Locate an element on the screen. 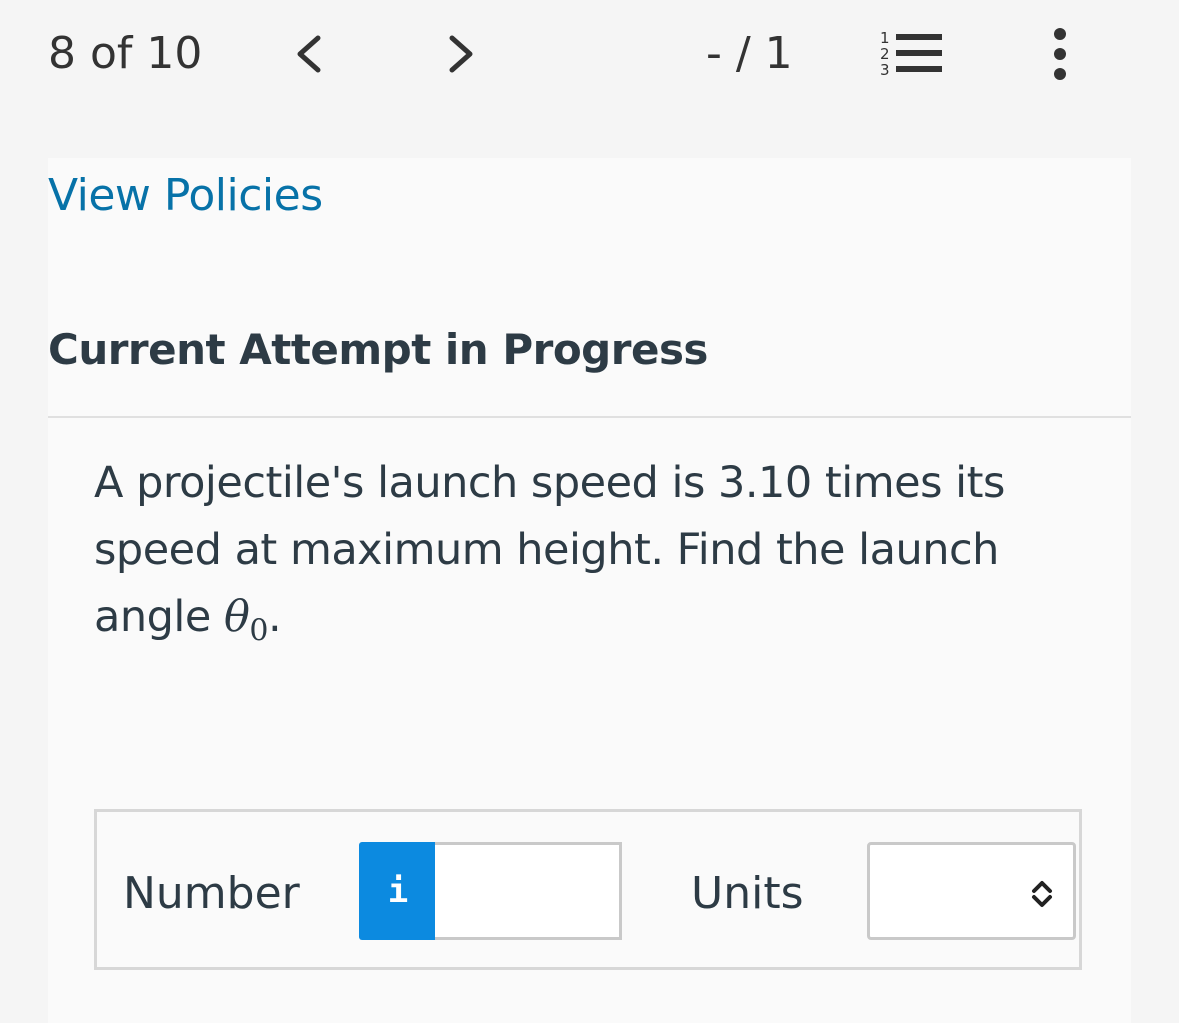 Image resolution: width=1179 pixels, height=1023 pixels. chevron-left-icon is located at coordinates (309, 54).